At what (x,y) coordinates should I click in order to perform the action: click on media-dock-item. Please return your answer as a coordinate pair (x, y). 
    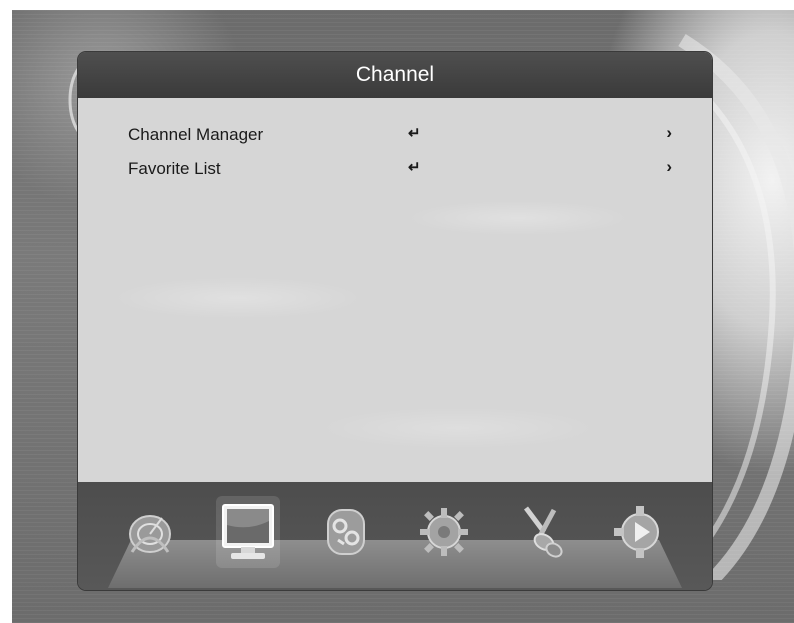
    Looking at the image, I should click on (640, 532).